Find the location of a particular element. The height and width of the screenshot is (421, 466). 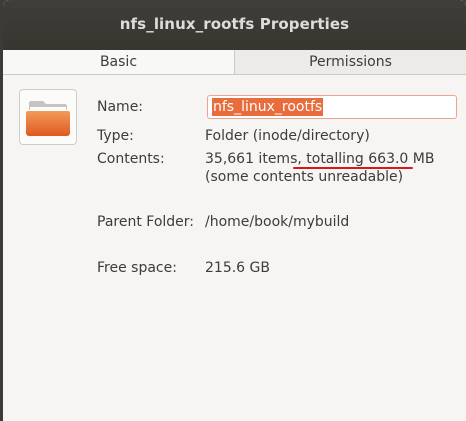

name-field: nfs_linux_rootfs is located at coordinates (332, 107).